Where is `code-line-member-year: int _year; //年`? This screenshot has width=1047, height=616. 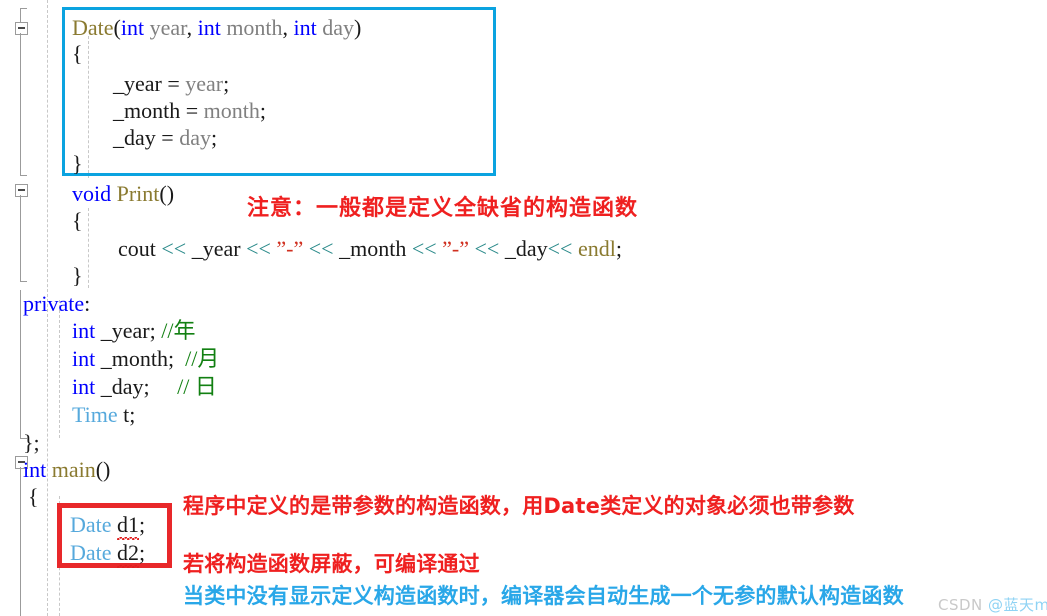 code-line-member-year: int _year; //年 is located at coordinates (133, 331).